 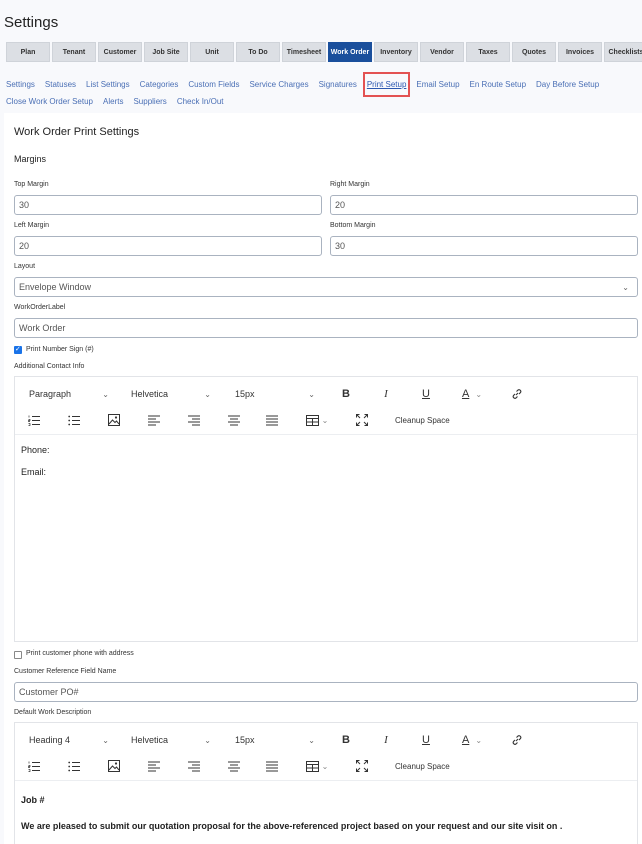 I want to click on subnav-email-setup: Email Setup, so click(x=437, y=84).